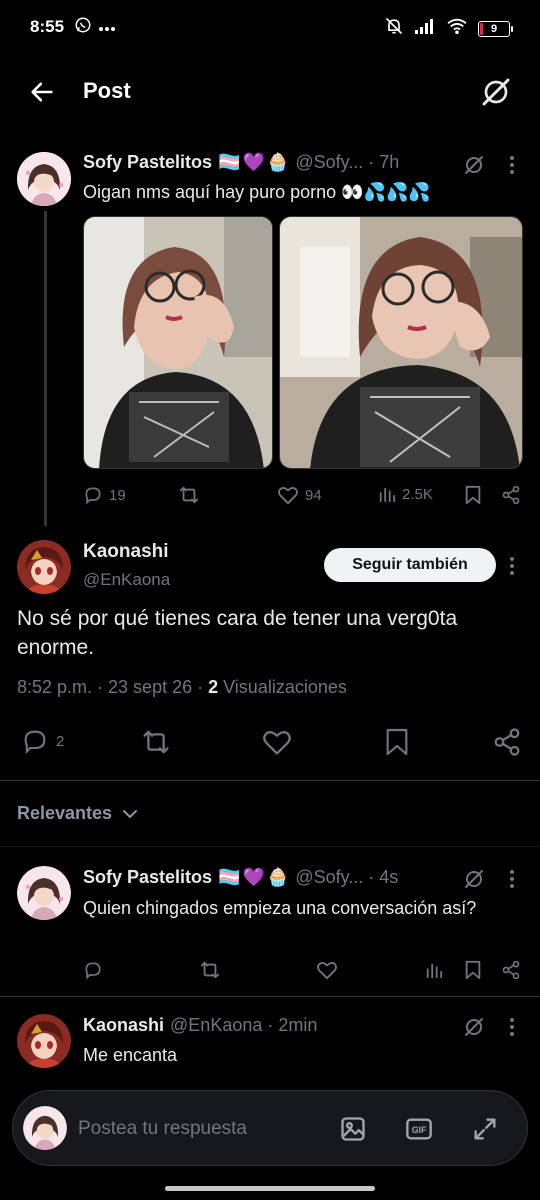  Describe the element at coordinates (162, 1129) in the screenshot. I see `reply-input: Postea tu respuesta` at that location.